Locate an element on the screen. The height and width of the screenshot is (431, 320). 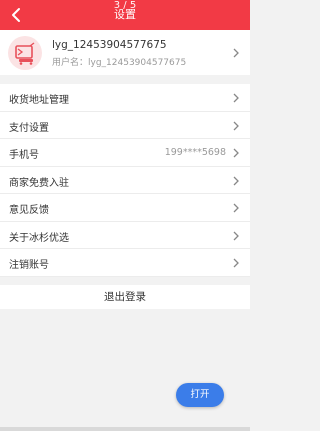
settings-item-label: 支付设置 is located at coordinates (29, 128).